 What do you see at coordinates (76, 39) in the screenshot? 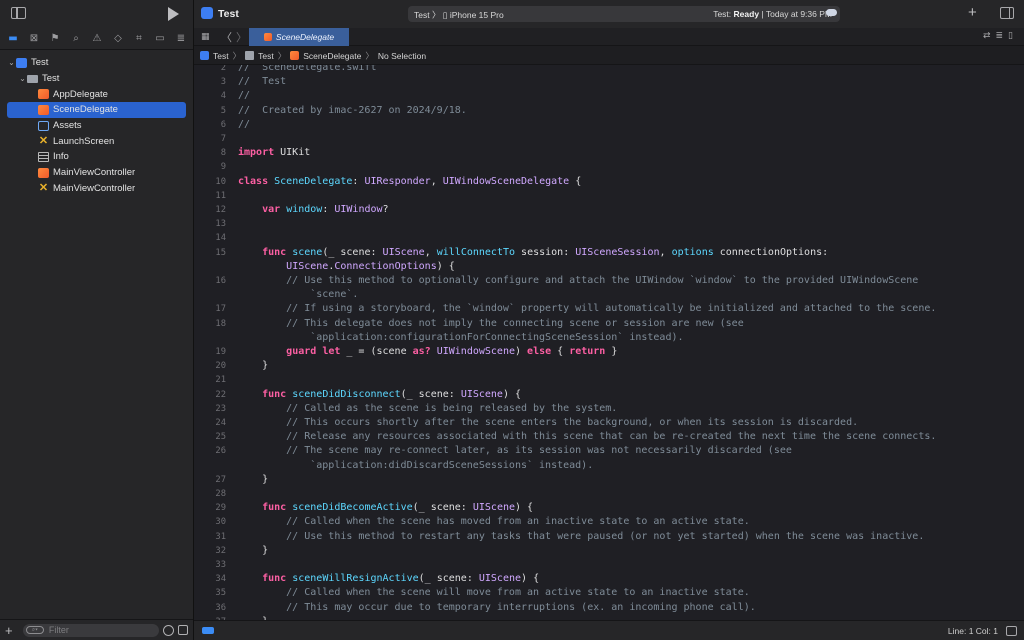
I see `find-icon: ⌕` at bounding box center [76, 39].